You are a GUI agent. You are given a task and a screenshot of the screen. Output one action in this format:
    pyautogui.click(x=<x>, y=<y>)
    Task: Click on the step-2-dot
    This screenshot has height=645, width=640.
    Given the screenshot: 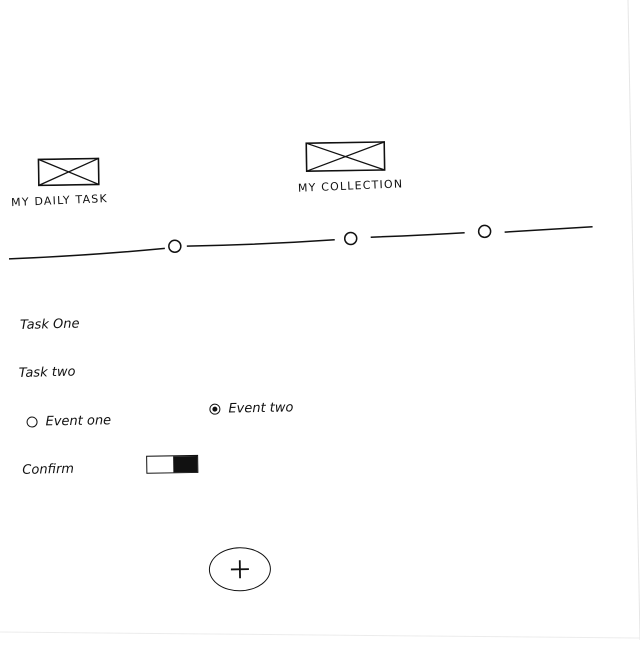 What is the action you would take?
    pyautogui.click(x=351, y=238)
    